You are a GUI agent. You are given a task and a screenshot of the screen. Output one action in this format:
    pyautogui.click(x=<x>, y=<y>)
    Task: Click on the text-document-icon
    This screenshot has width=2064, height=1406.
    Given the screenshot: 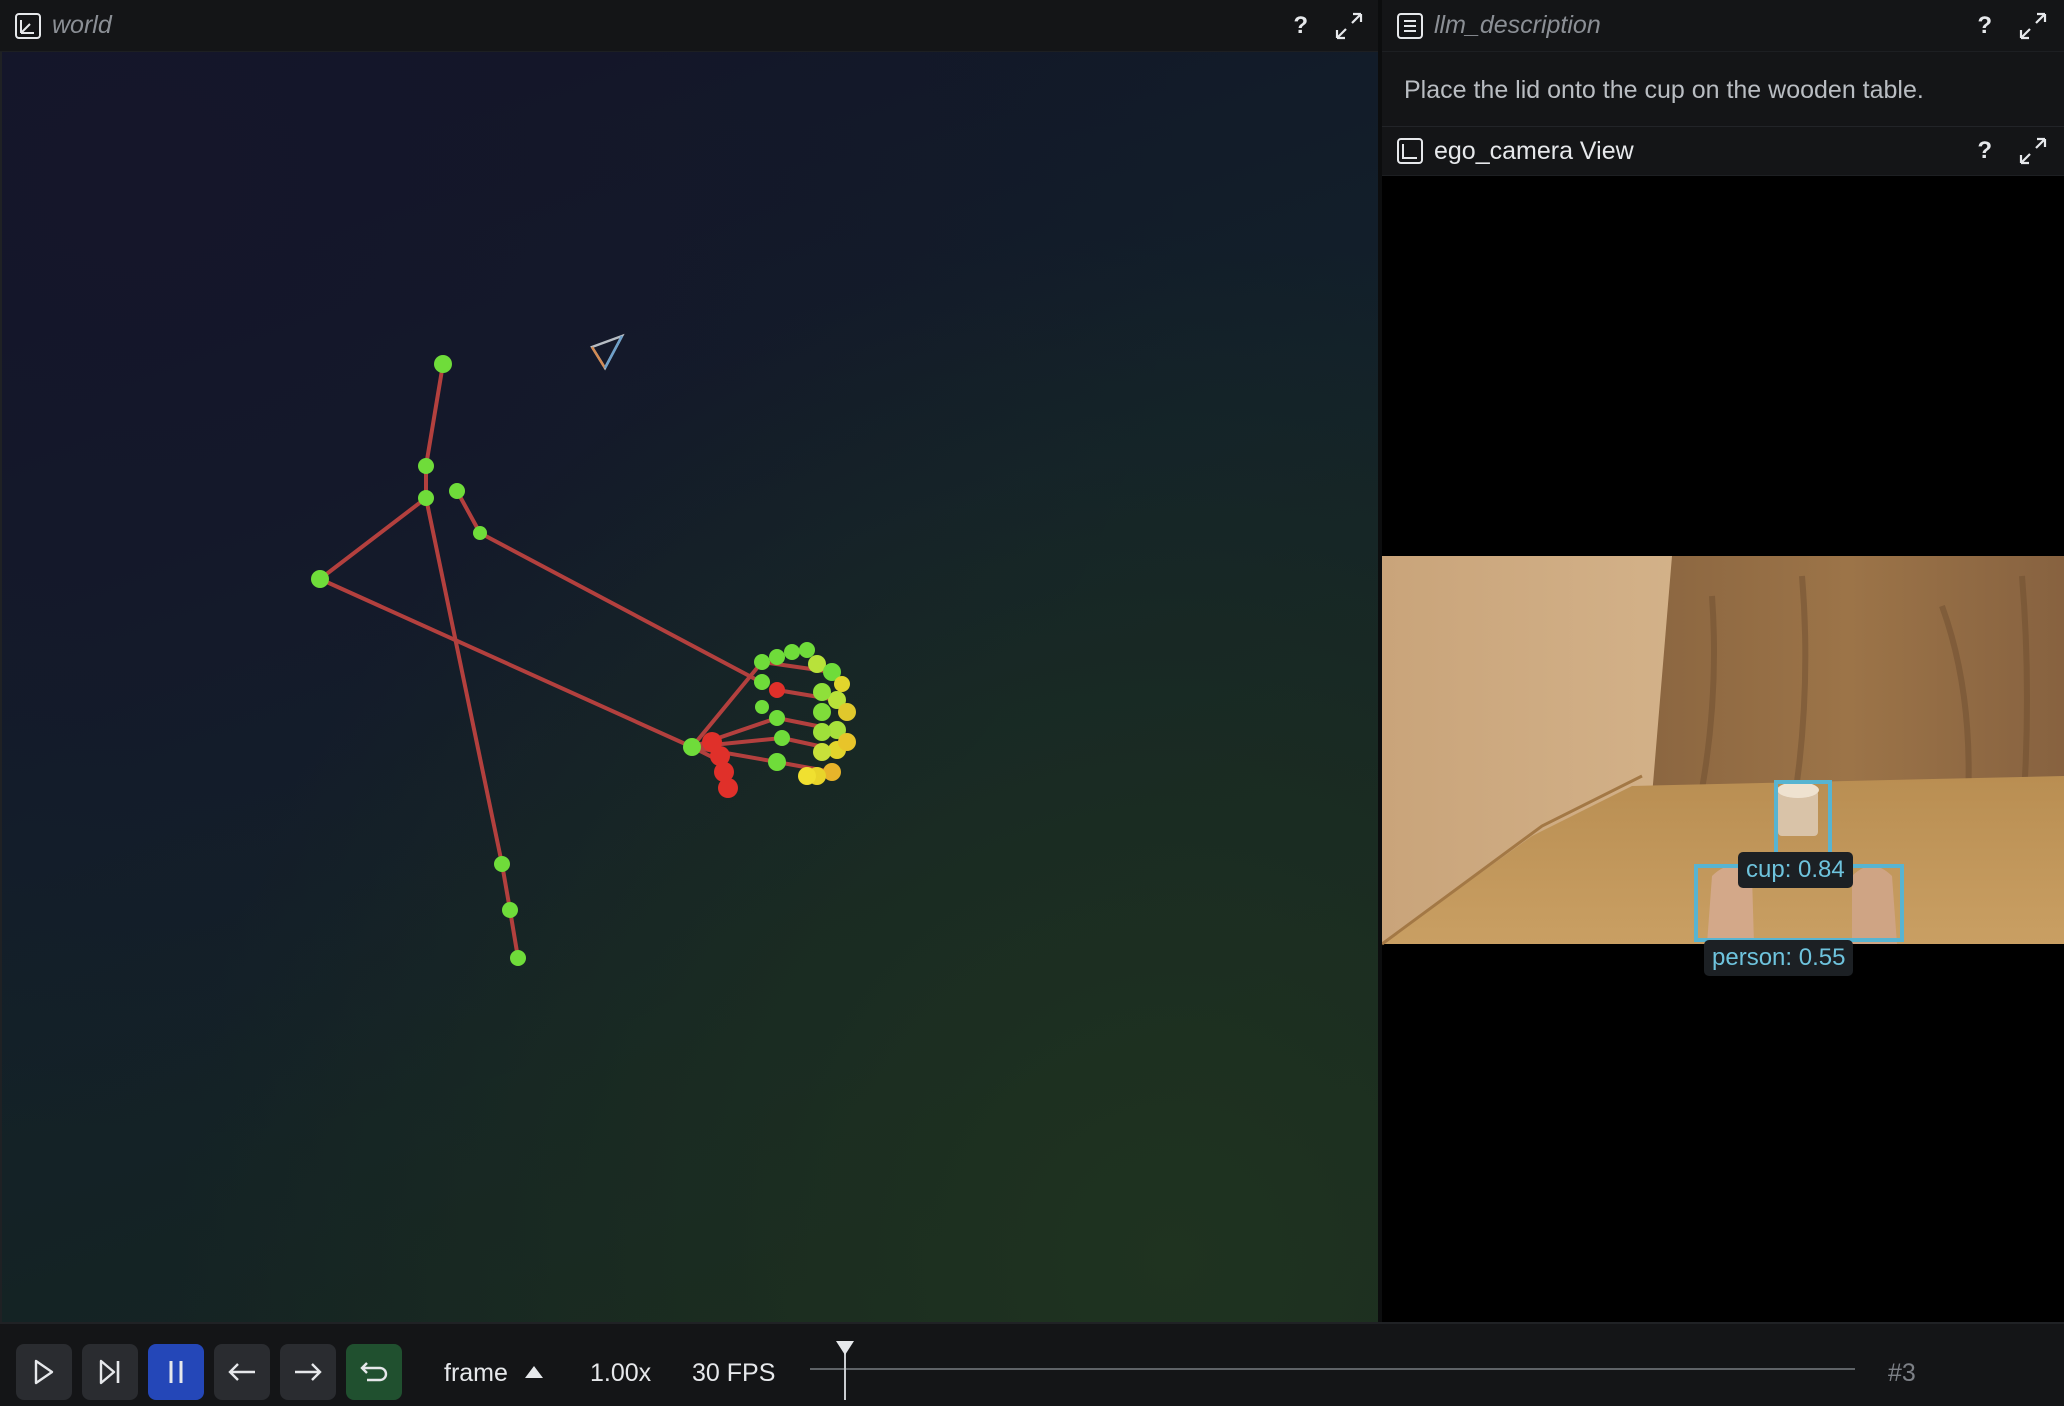 What is the action you would take?
    pyautogui.click(x=1410, y=26)
    